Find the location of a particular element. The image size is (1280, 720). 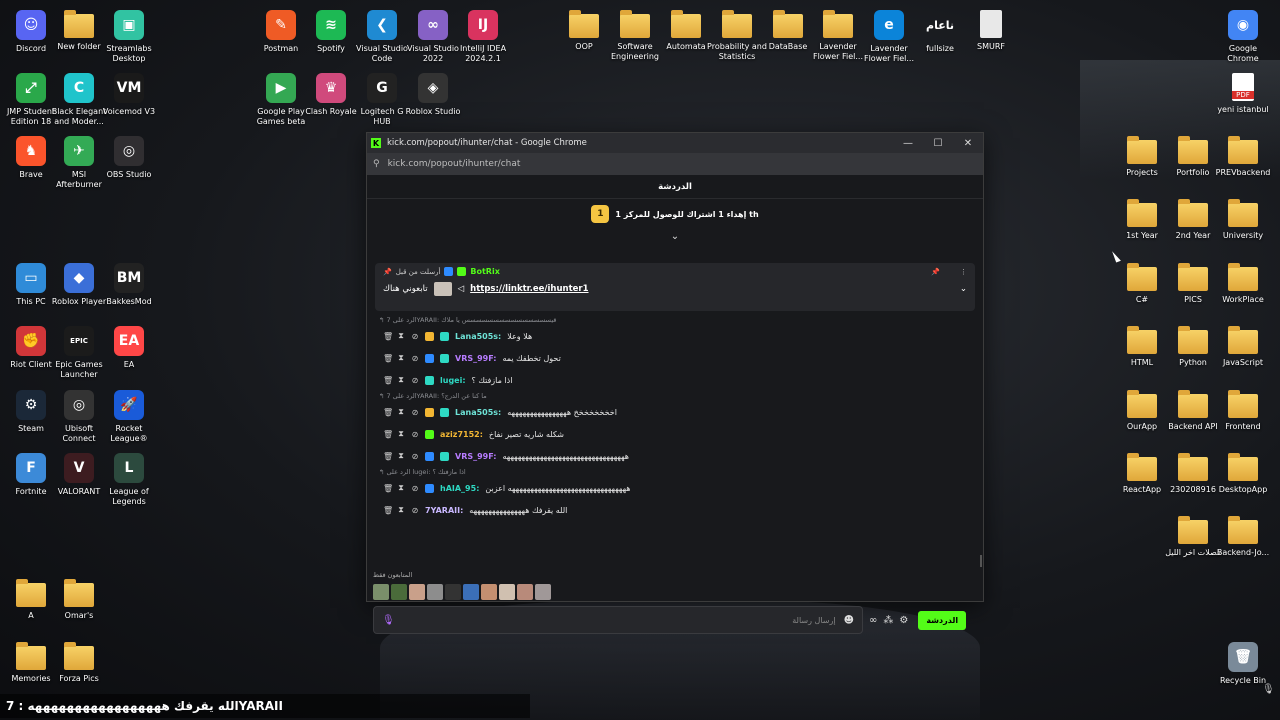

voicemod-icon: VM is located at coordinates (129, 88).